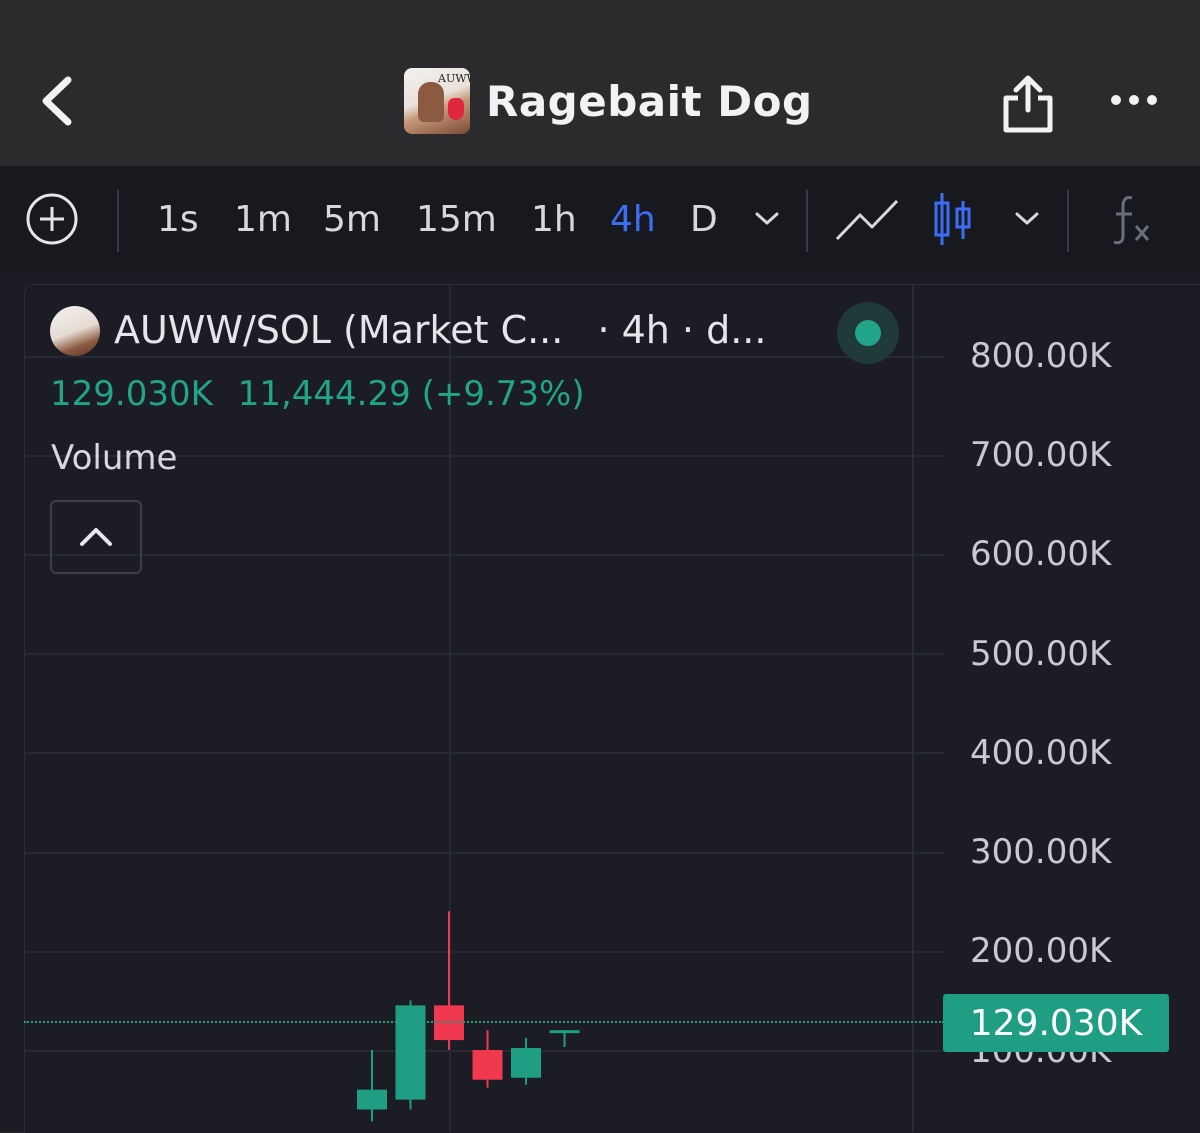  Describe the element at coordinates (1041, 356) in the screenshot. I see `y-tick-label: 800.00K` at that location.